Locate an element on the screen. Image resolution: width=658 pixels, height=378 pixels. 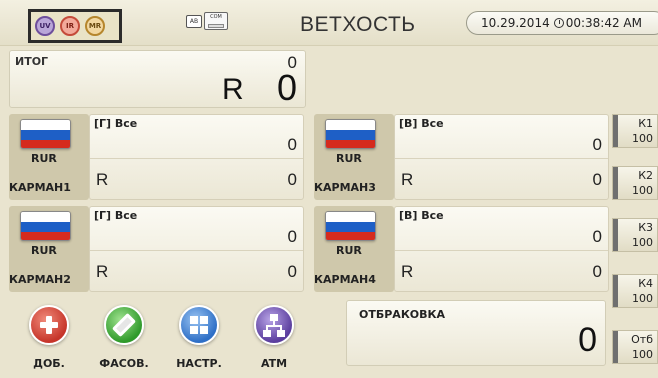
mode-com-icon: COM is located at coordinates (216, 21).